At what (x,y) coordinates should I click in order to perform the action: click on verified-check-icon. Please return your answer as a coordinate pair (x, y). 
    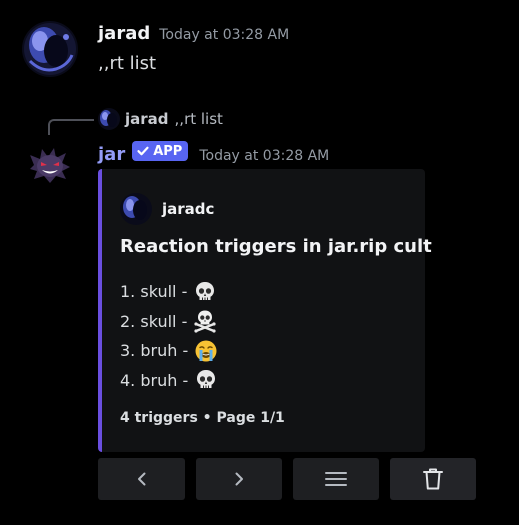
    Looking at the image, I should click on (143, 151).